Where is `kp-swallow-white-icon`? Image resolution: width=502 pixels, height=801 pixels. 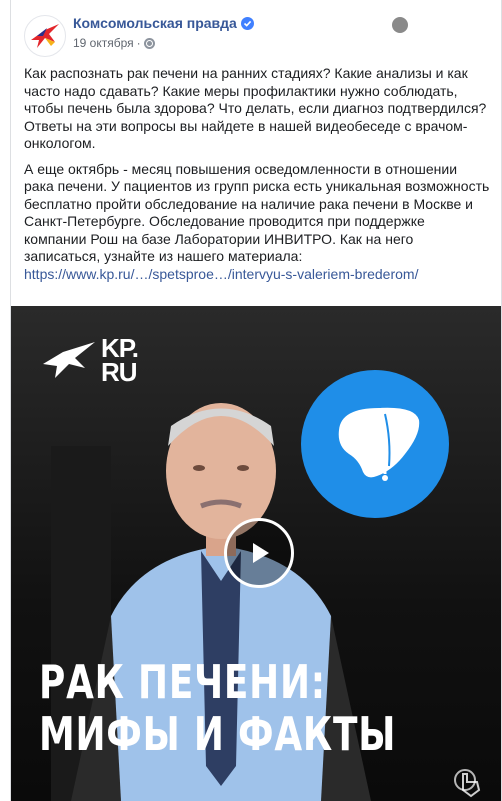
kp-swallow-white-icon is located at coordinates (69, 360).